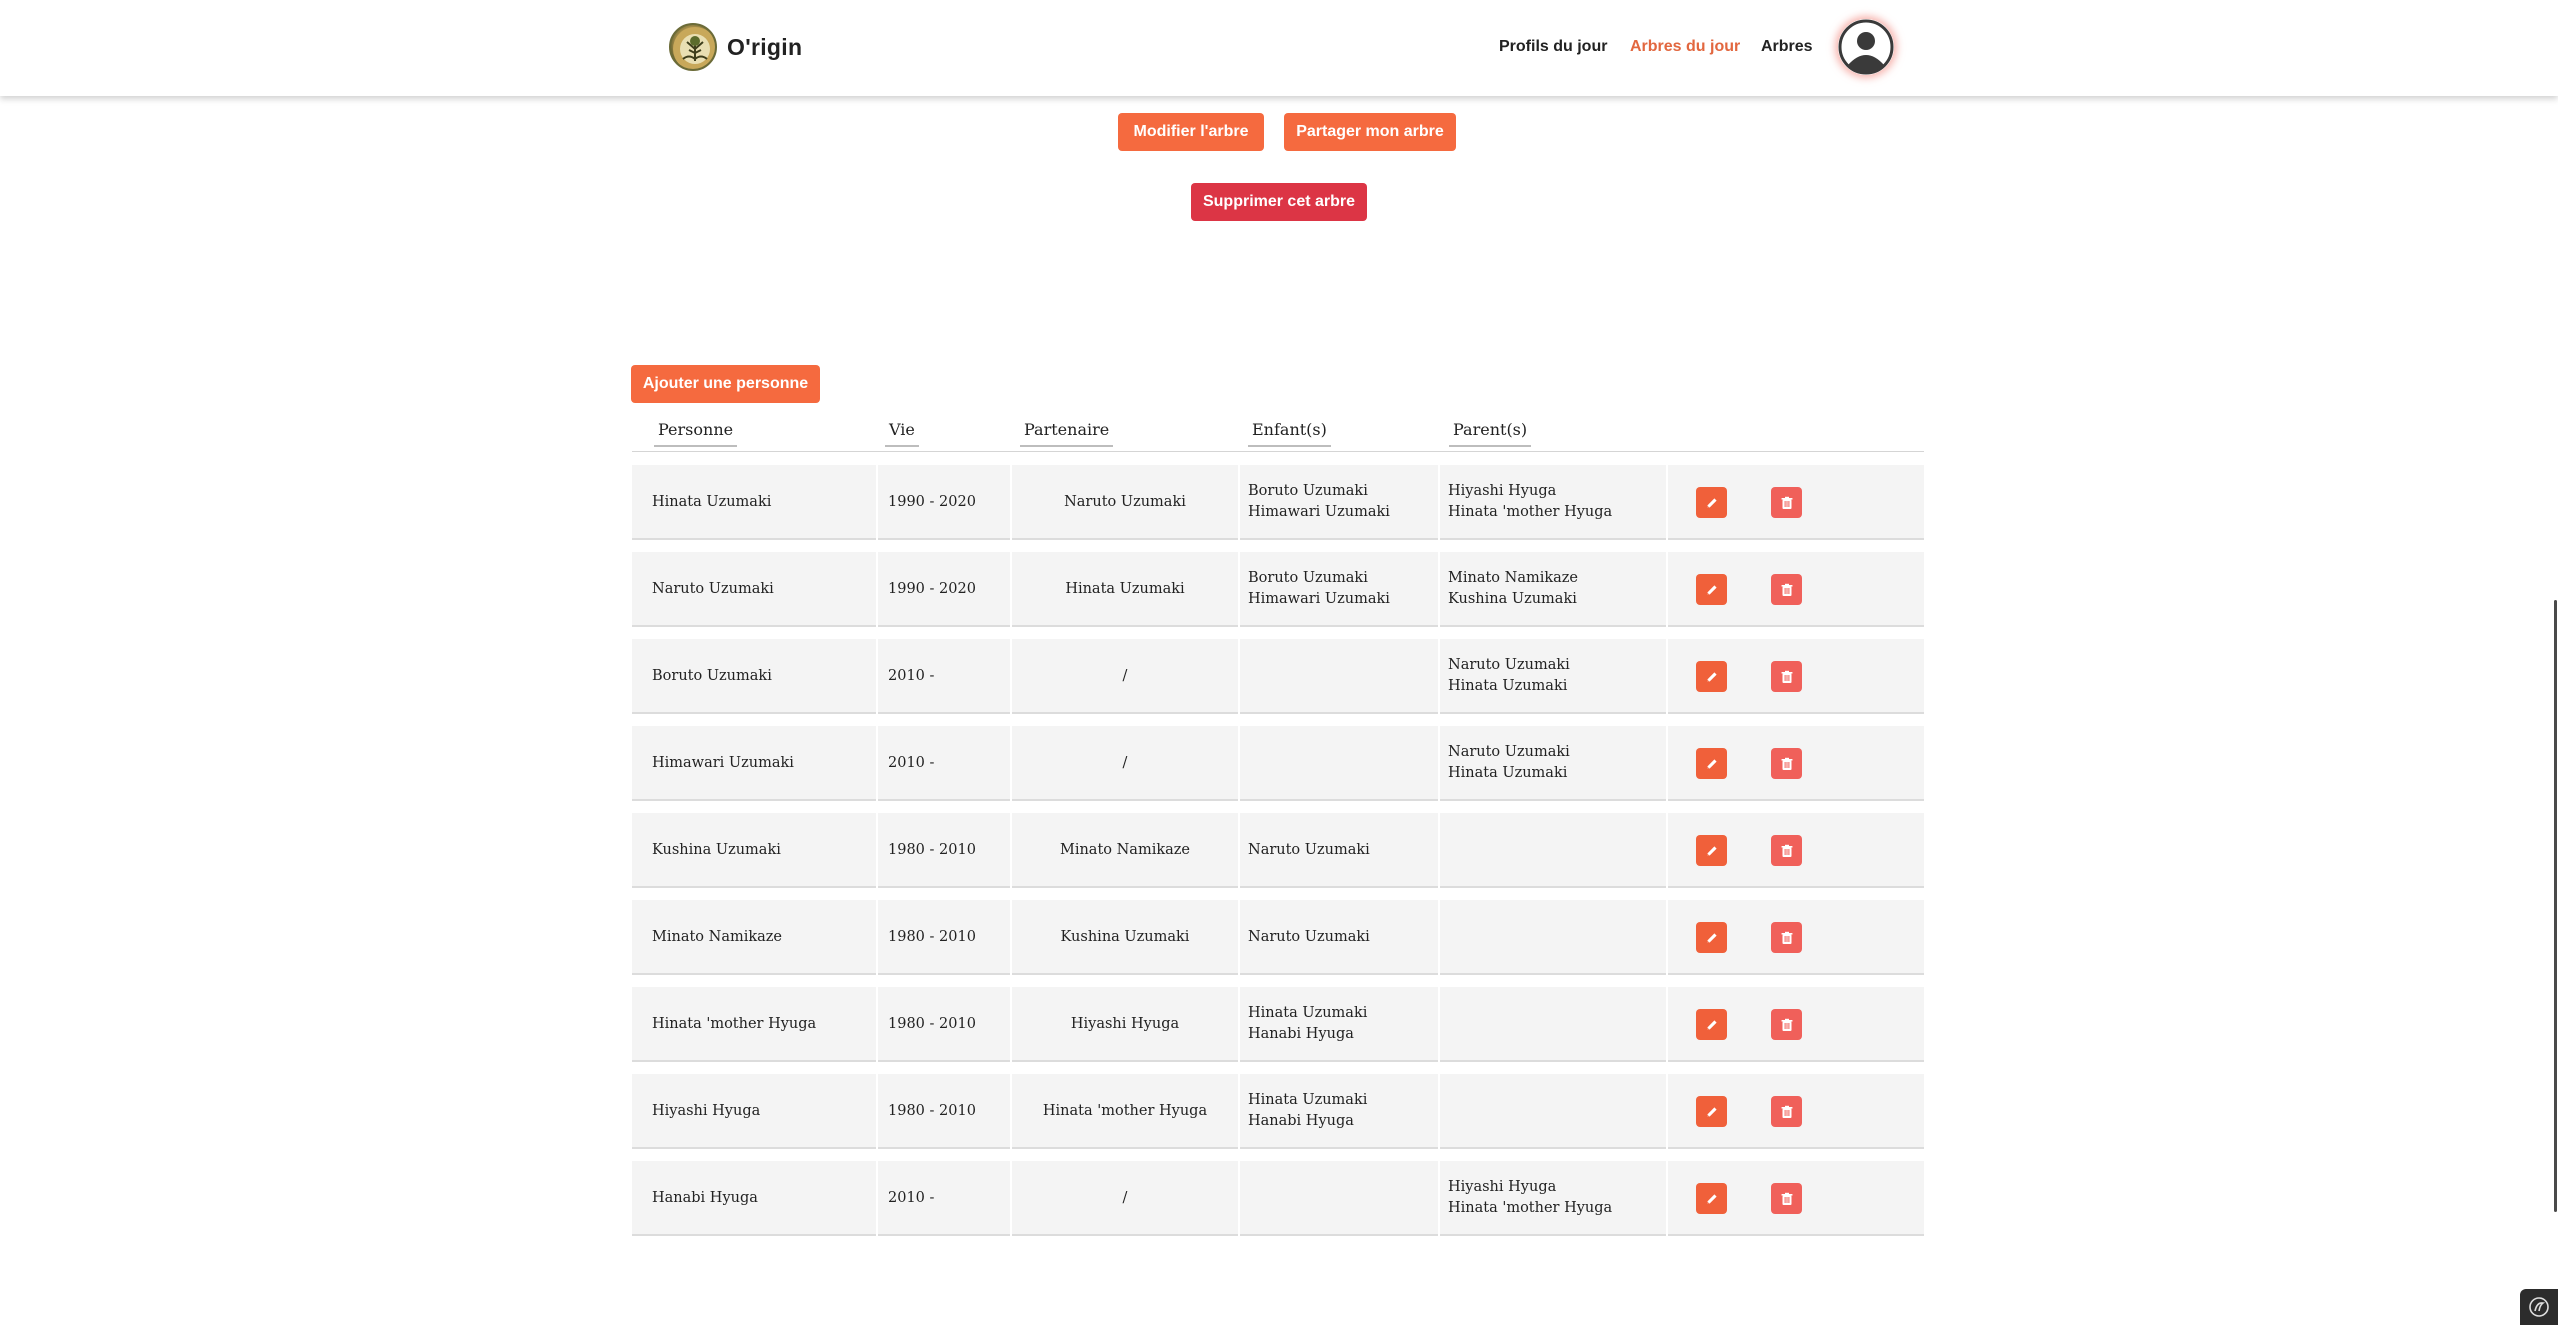 The width and height of the screenshot is (2558, 1325). Describe the element at coordinates (1125, 502) in the screenshot. I see `cell-partner: Naruto Uzumaki` at that location.